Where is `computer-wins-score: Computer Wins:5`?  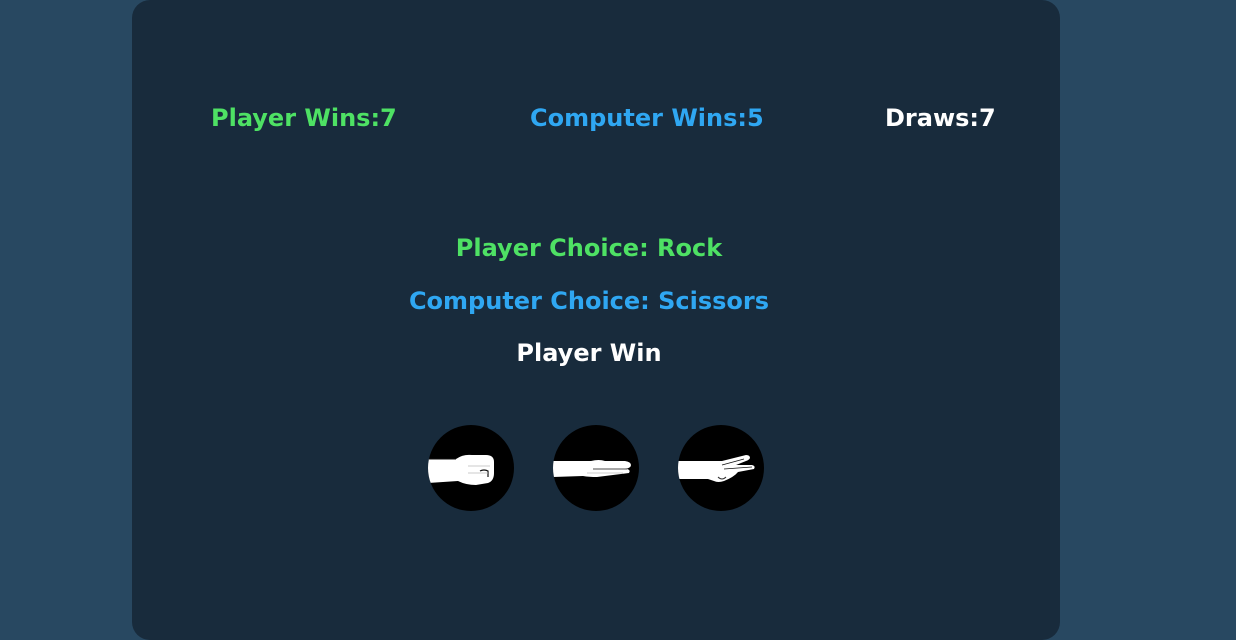 computer-wins-score: Computer Wins:5 is located at coordinates (647, 118).